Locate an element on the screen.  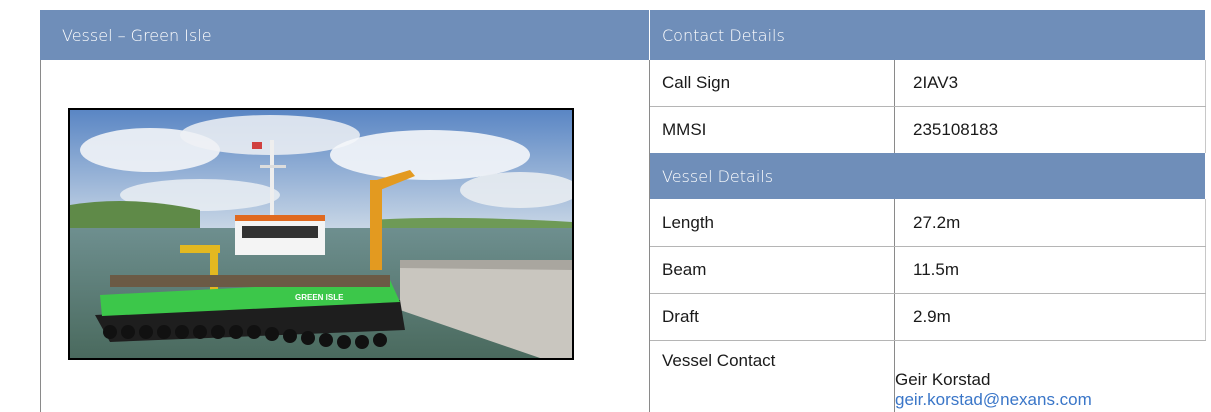
vessel-contact-name: Geir Korstad is located at coordinates (943, 379).